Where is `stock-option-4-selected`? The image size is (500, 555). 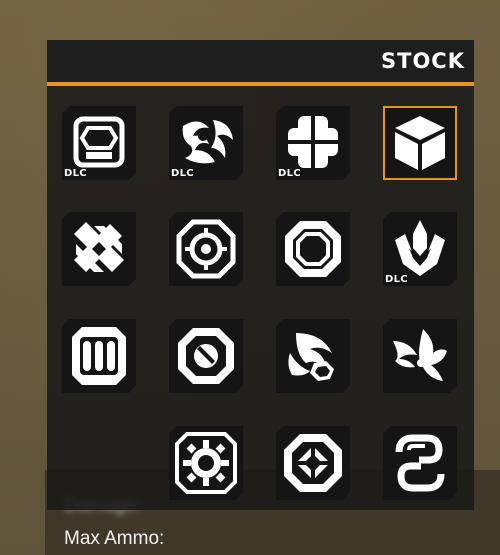 stock-option-4-selected is located at coordinates (420, 143).